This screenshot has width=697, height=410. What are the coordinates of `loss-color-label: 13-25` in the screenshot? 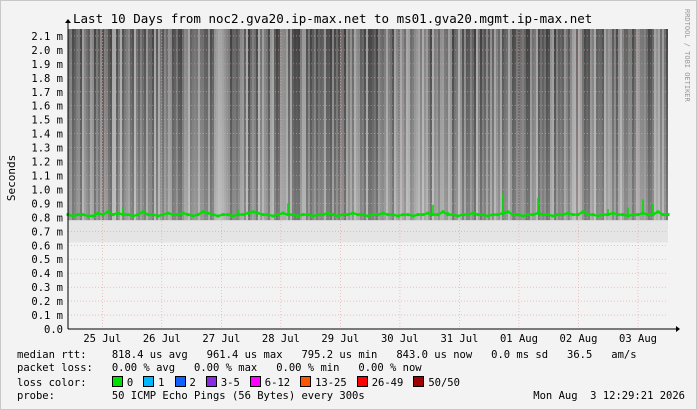 It's located at (331, 383).